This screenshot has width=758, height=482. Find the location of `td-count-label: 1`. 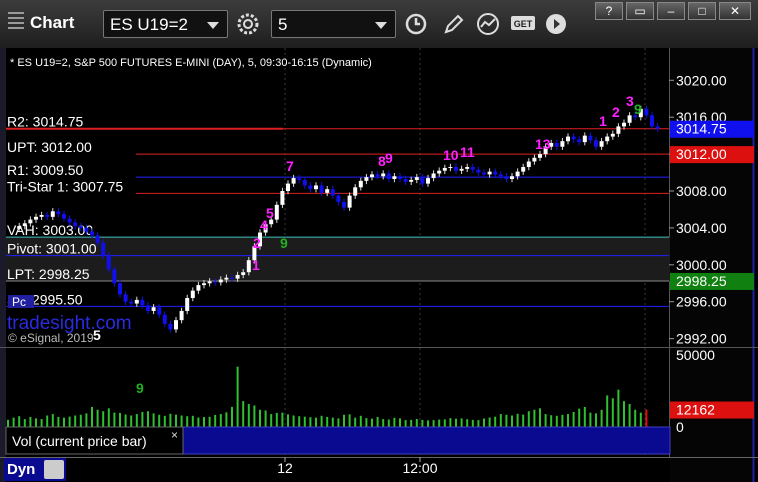

td-count-label: 1 is located at coordinates (603, 121).